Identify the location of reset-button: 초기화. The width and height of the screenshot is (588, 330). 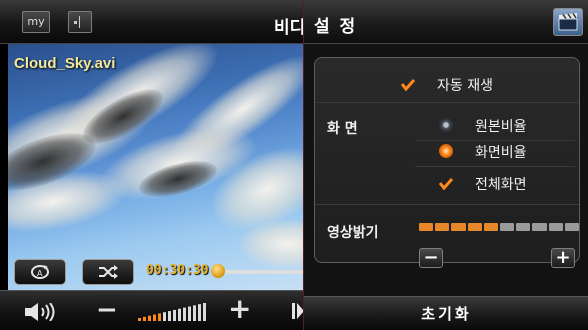
(446, 313).